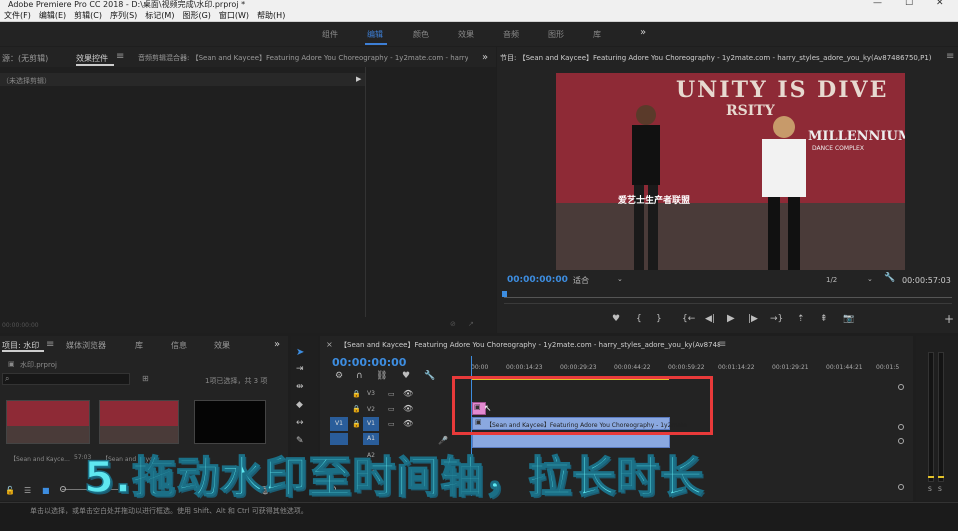 The width and height of the screenshot is (958, 531). Describe the element at coordinates (10, 490) in the screenshot. I see `lock-icon: 🔓` at that location.